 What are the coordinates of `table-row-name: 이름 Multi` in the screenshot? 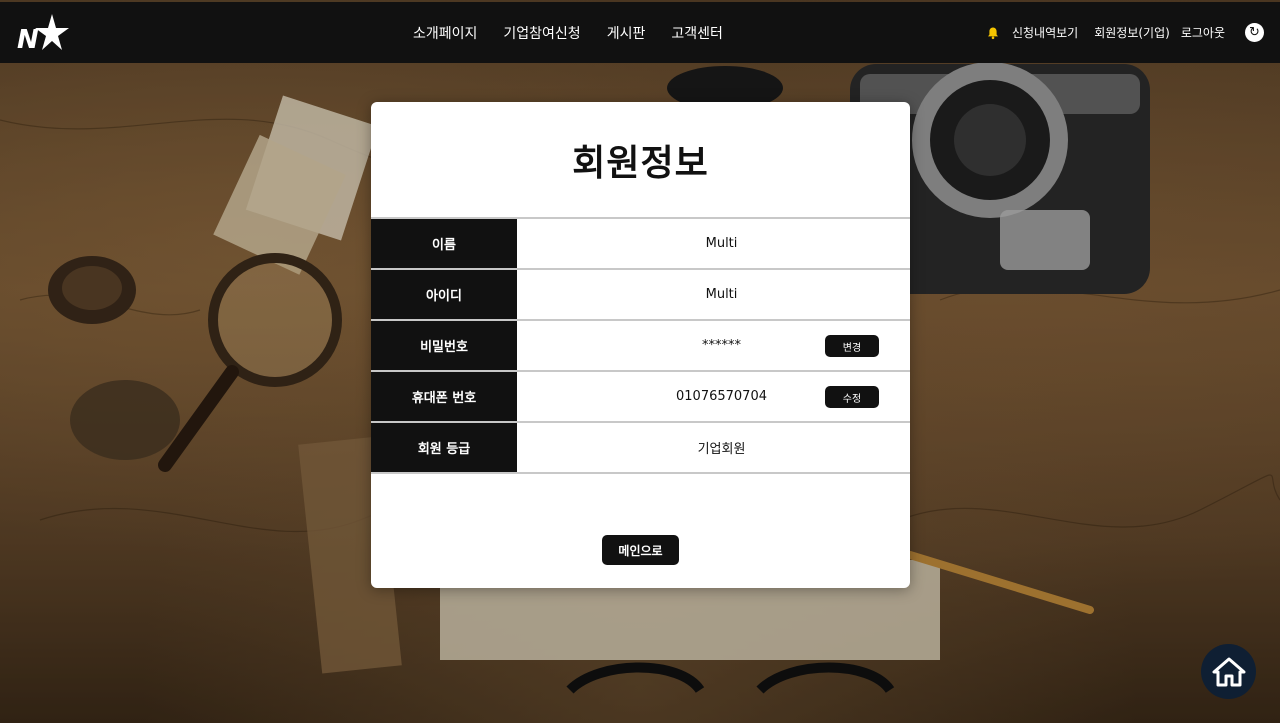 It's located at (640, 244).